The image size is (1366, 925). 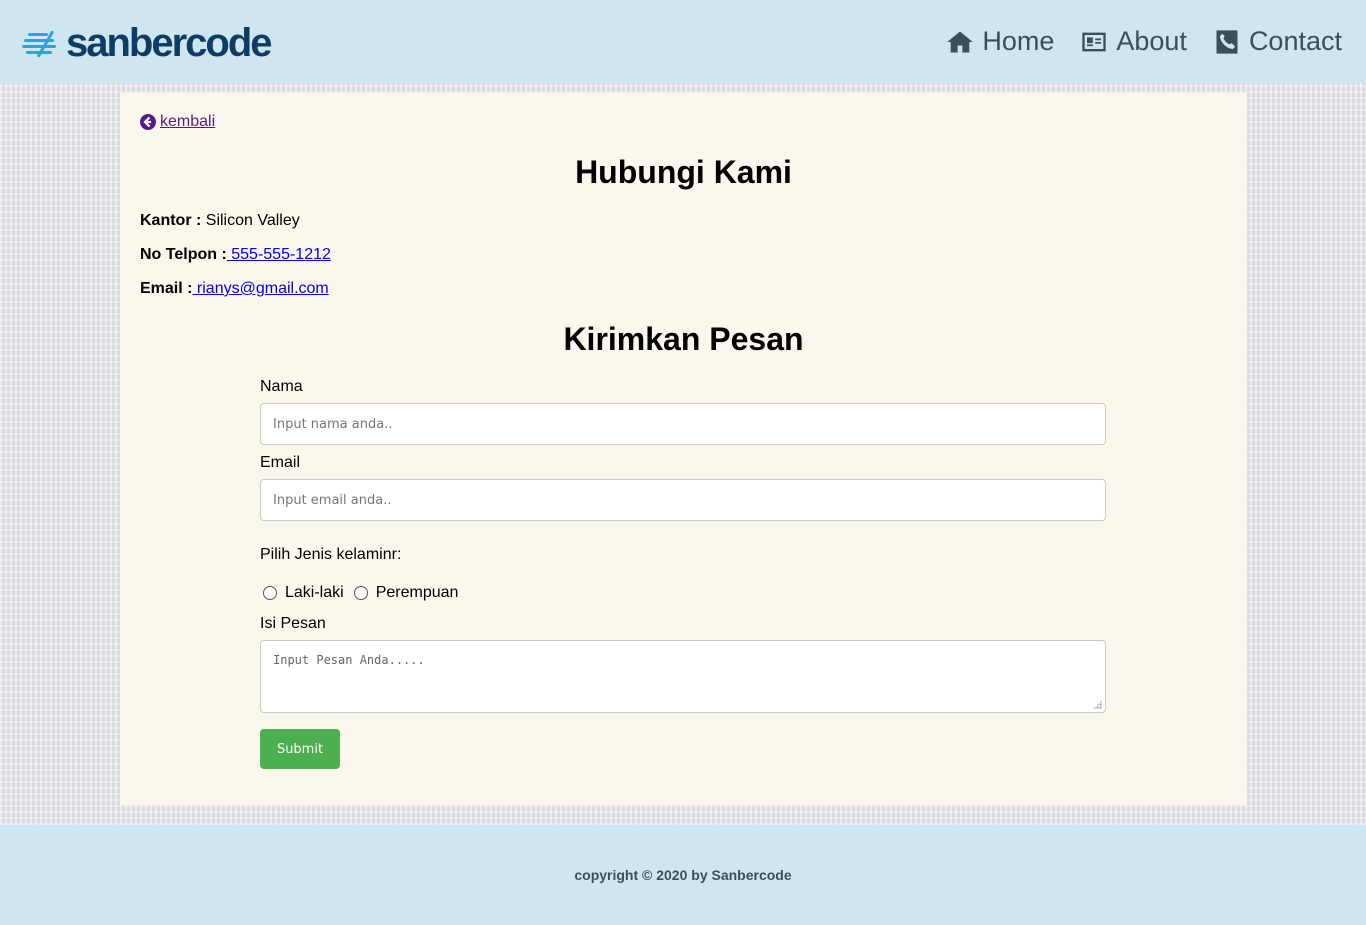 I want to click on radio-laki-laki, so click(x=270, y=593).